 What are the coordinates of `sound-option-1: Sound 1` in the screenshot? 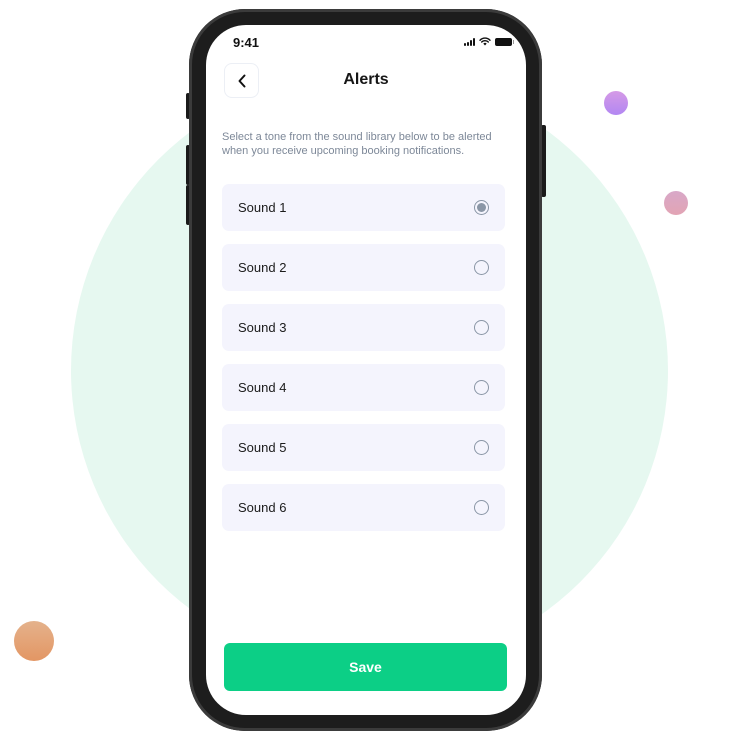 It's located at (363, 207).